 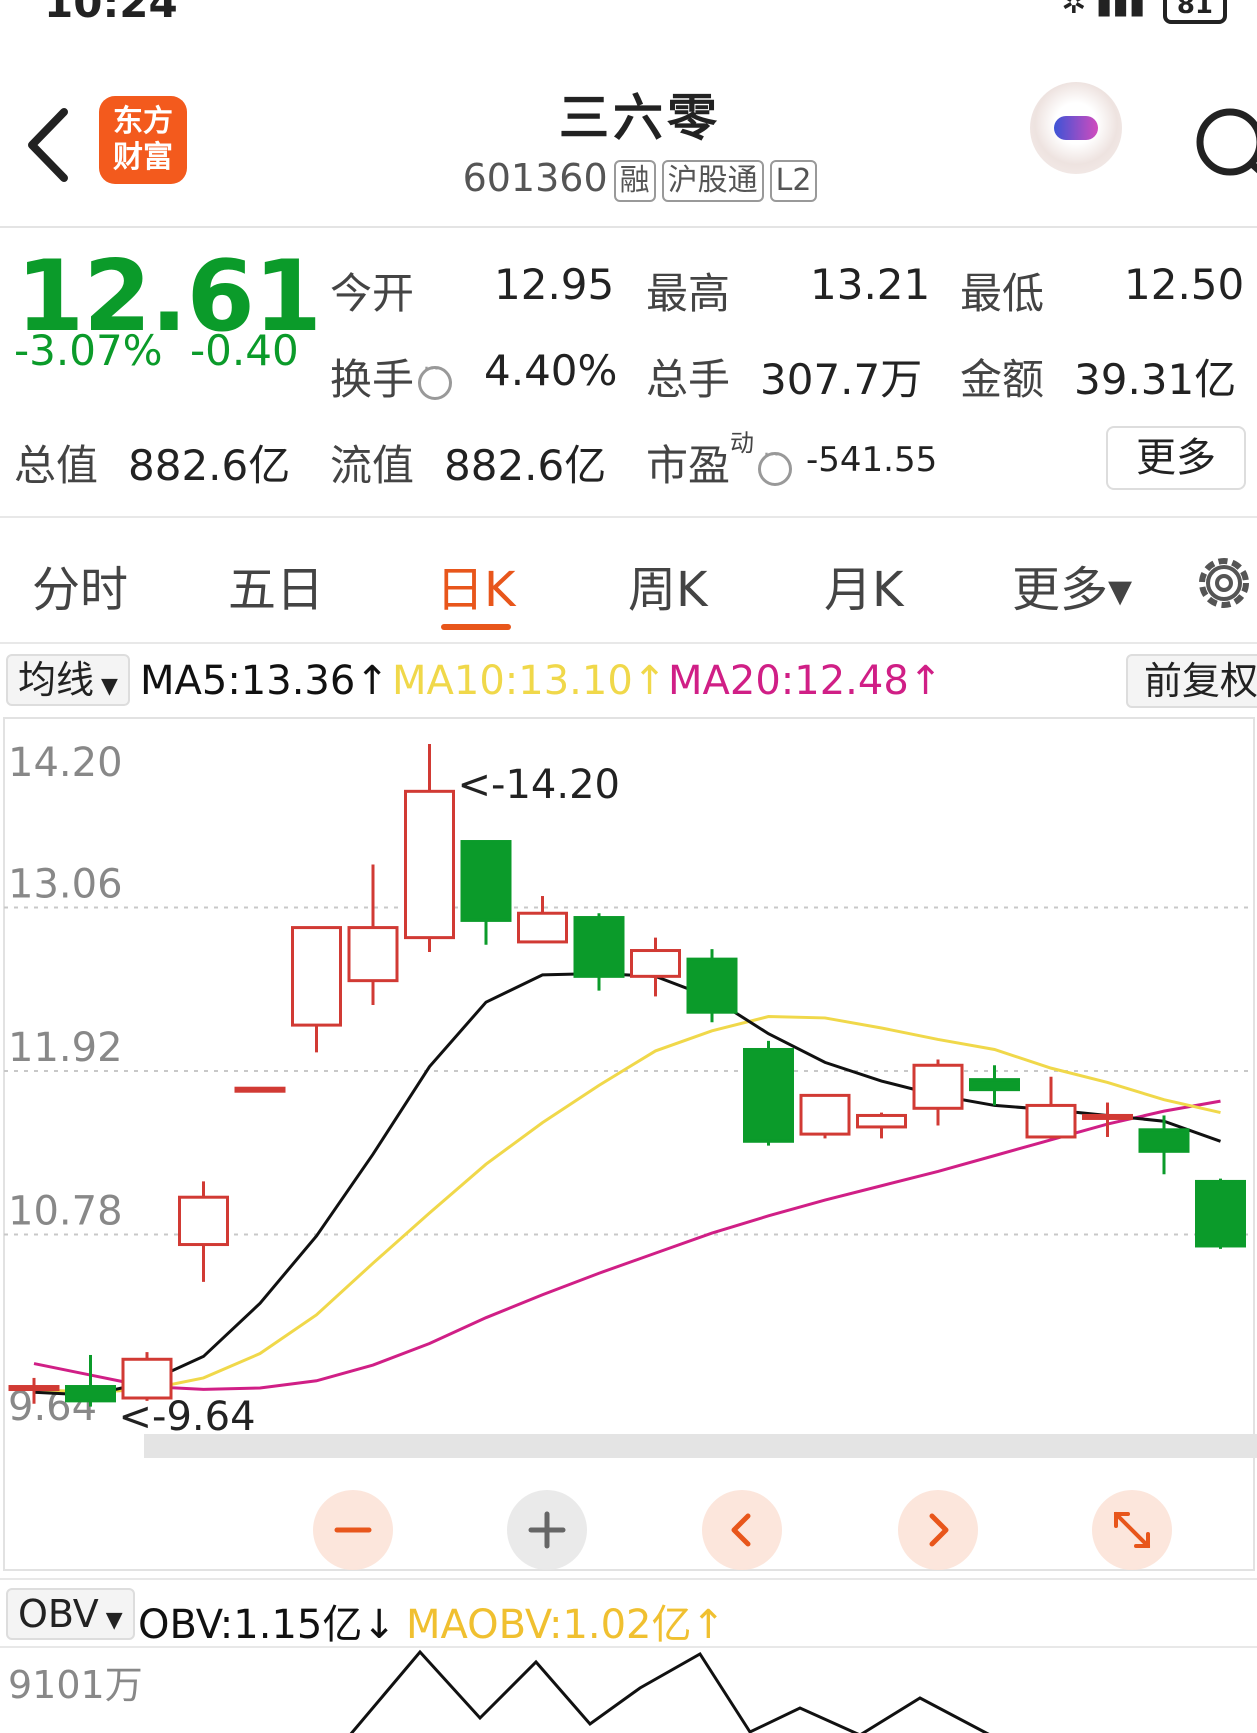 I want to click on obv-dropdown: OBV ▼, so click(x=70, y=1614).